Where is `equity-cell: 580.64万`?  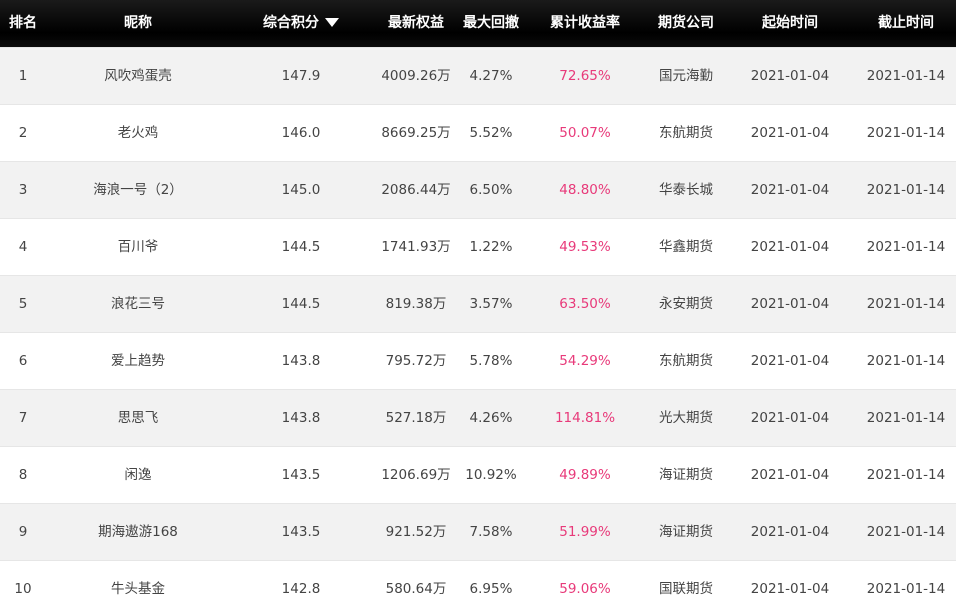
equity-cell: 580.64万 is located at coordinates (416, 589).